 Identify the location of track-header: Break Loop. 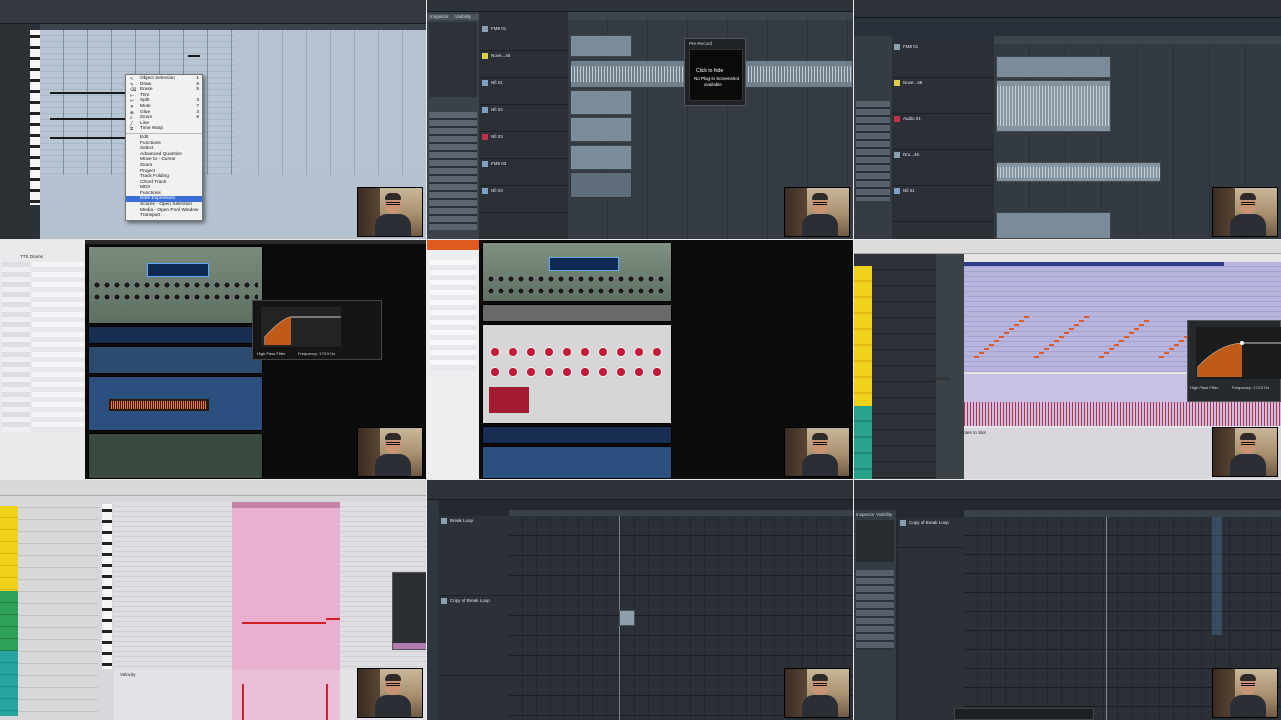
(474, 556).